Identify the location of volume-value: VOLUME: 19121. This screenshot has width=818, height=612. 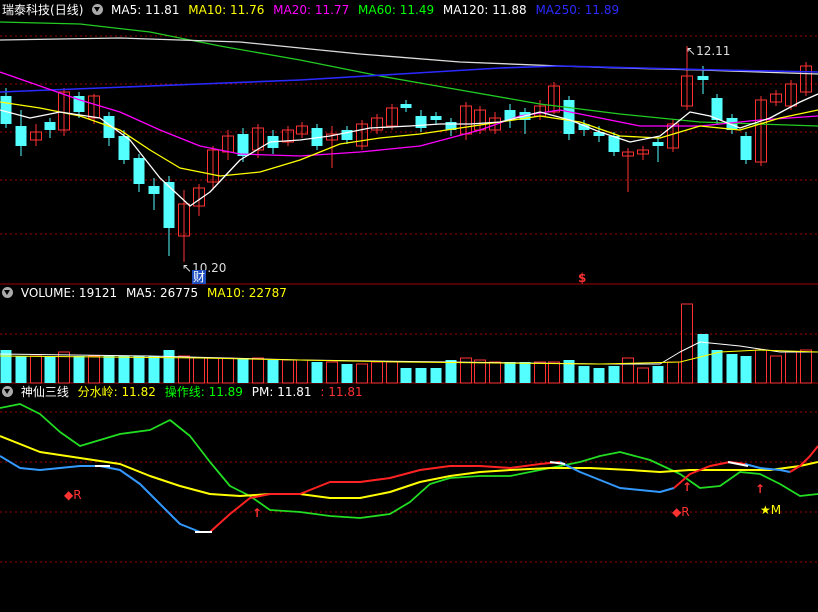
(69, 293).